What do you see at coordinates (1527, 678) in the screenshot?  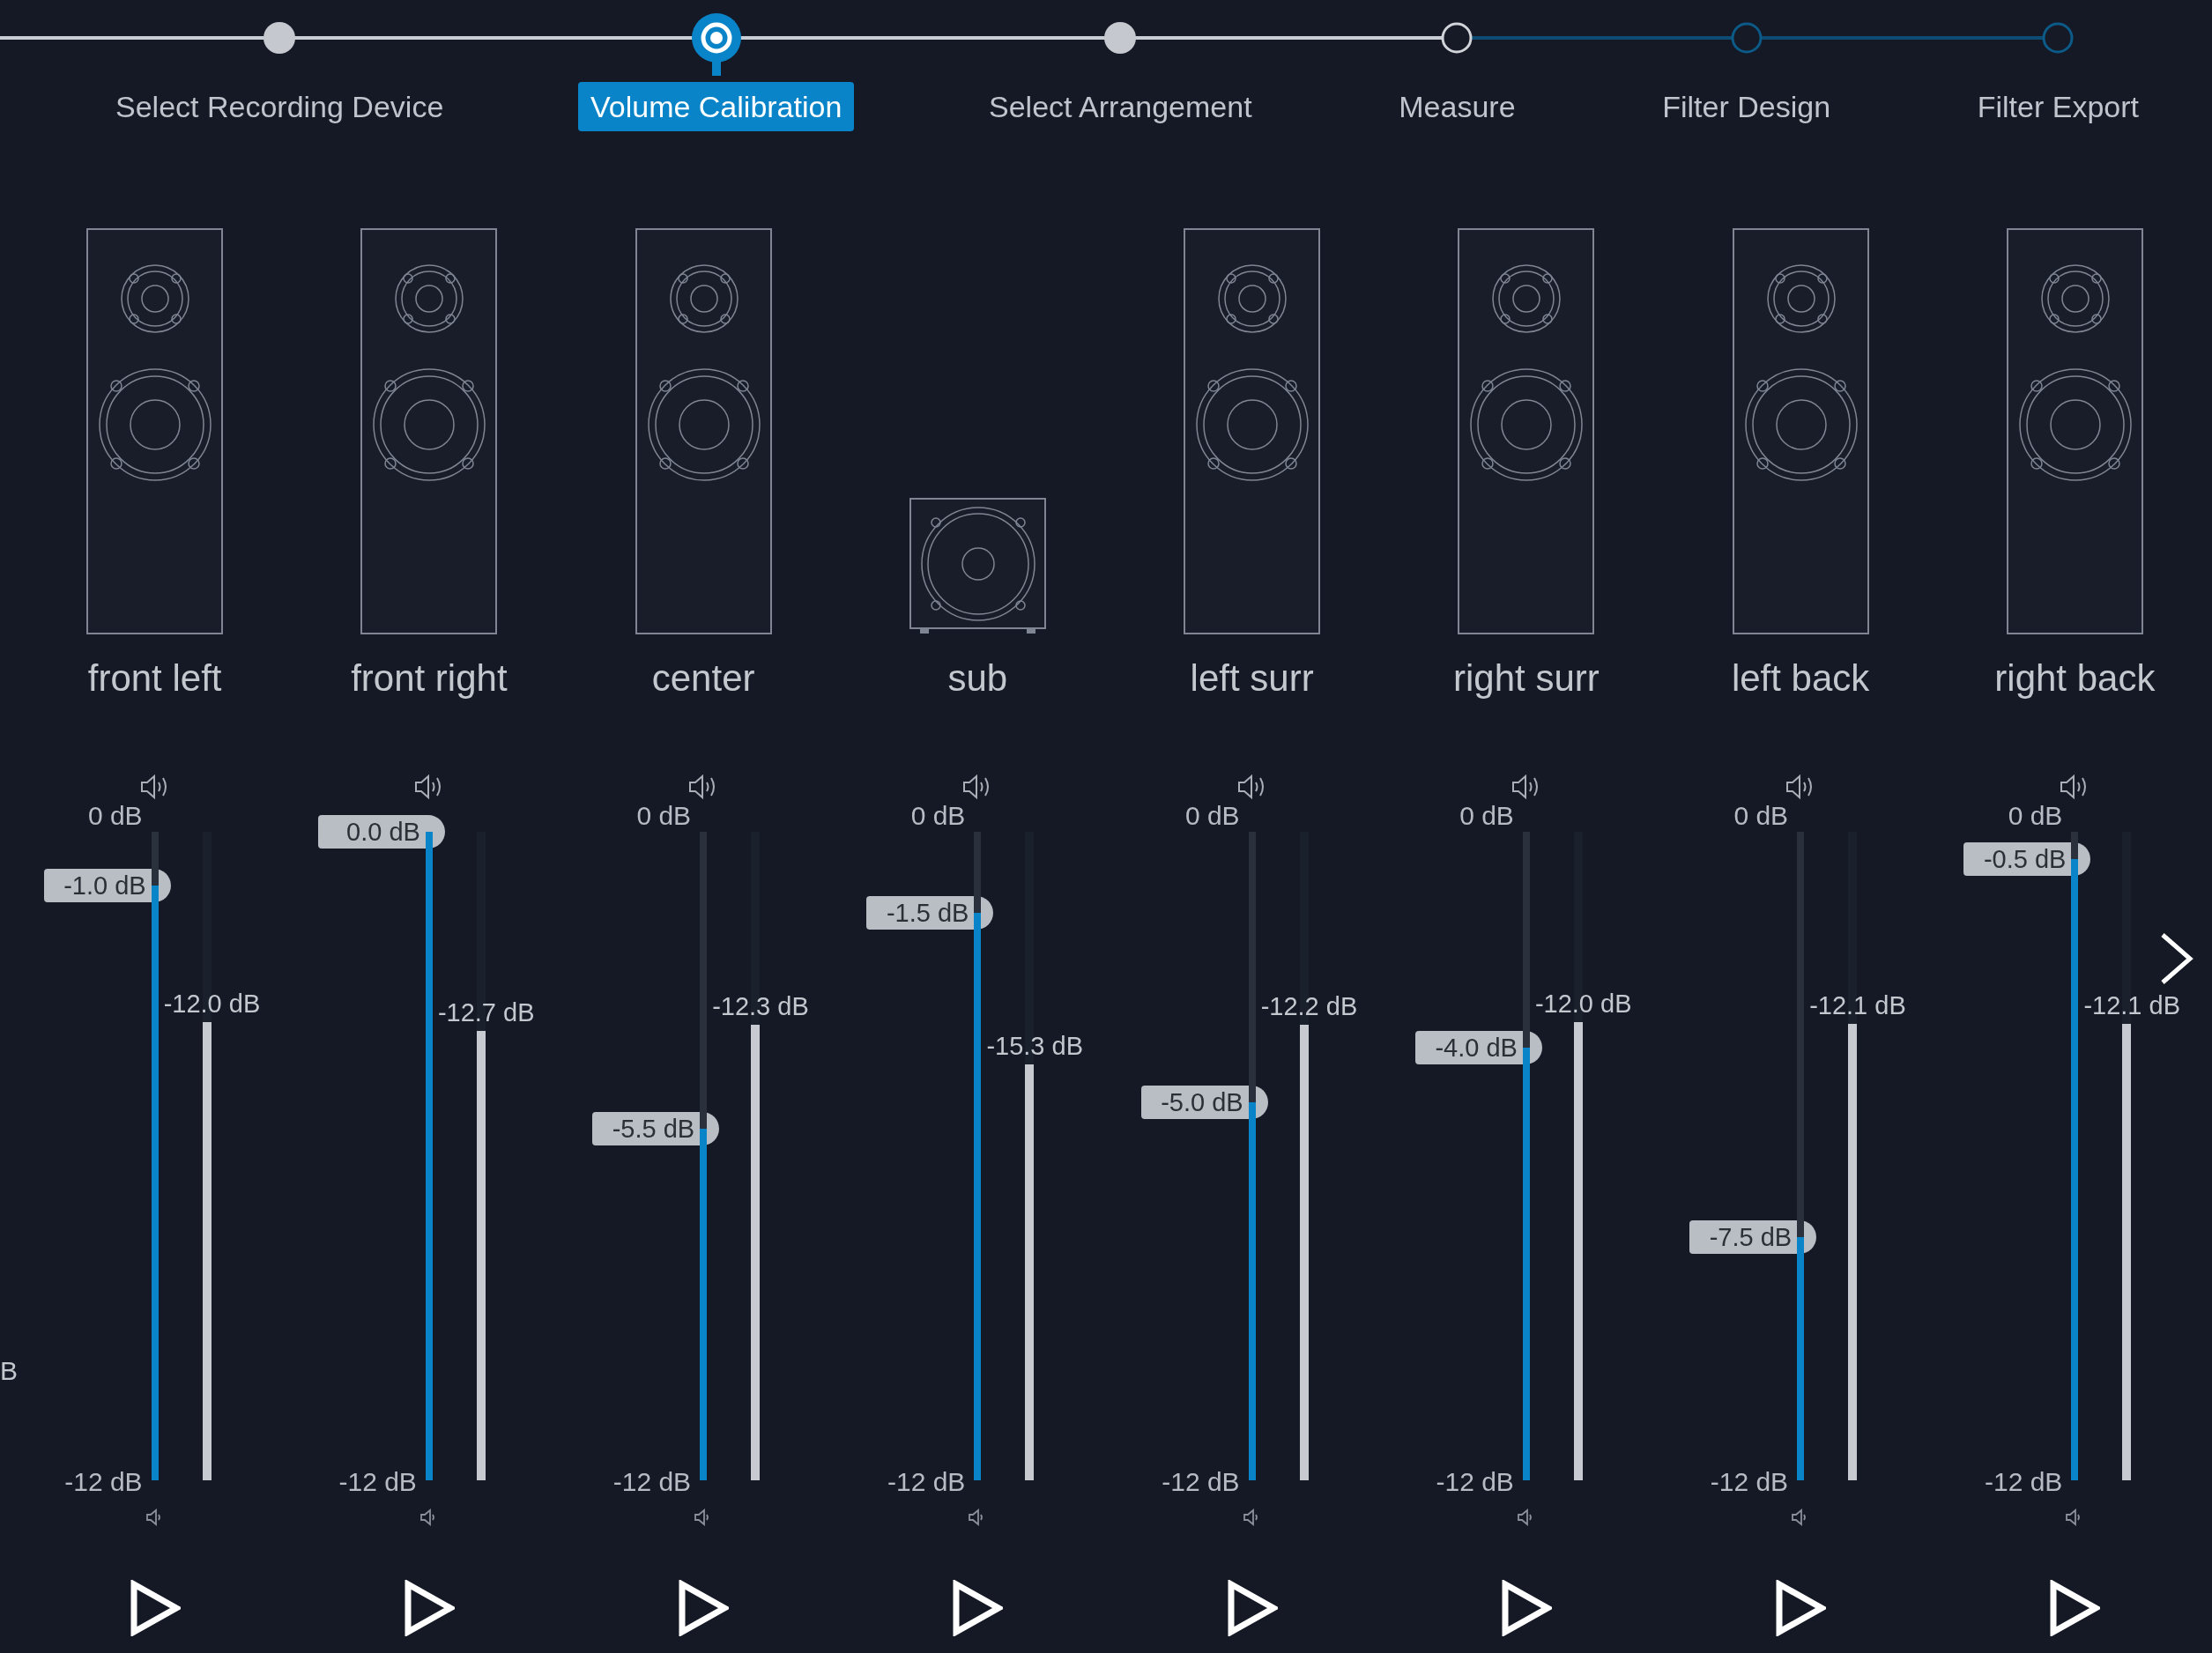 I see `speaker-name: right surr` at bounding box center [1527, 678].